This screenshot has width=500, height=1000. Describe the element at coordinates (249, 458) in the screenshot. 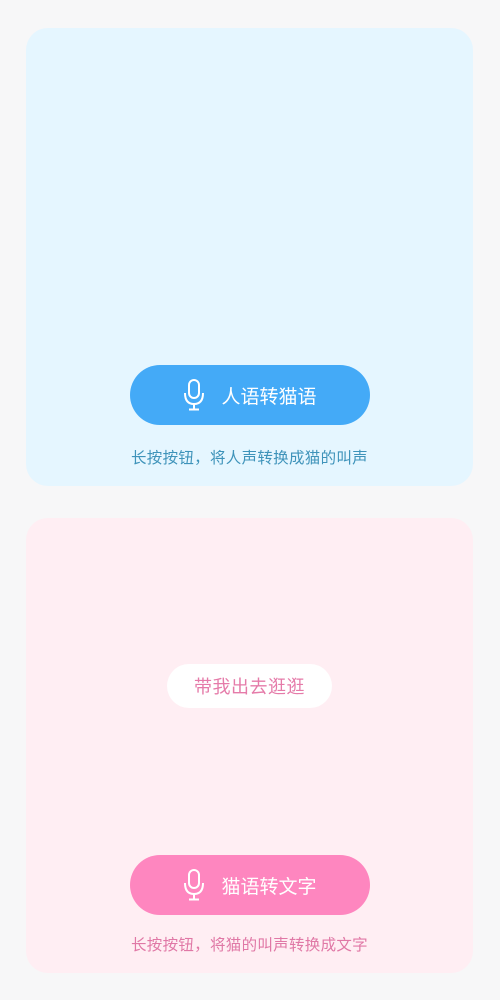

I see `human-to-cat-hint: 长按按钮，将人声转换成猫的叫声` at that location.